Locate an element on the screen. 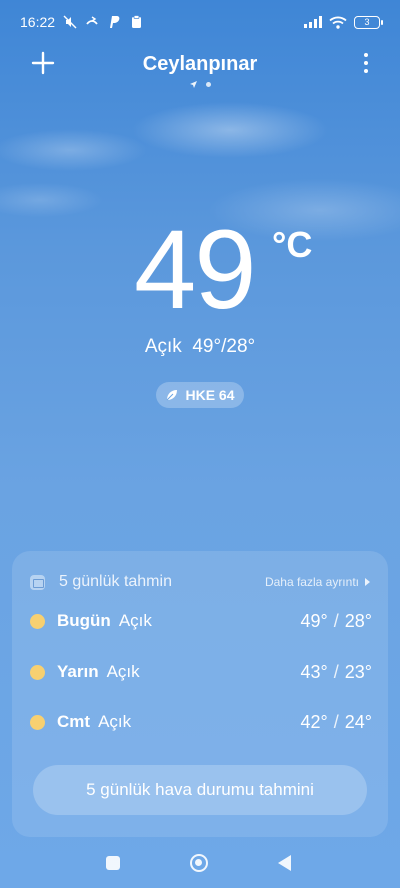 The height and width of the screenshot is (888, 400). forecast-high: 43° is located at coordinates (314, 671).